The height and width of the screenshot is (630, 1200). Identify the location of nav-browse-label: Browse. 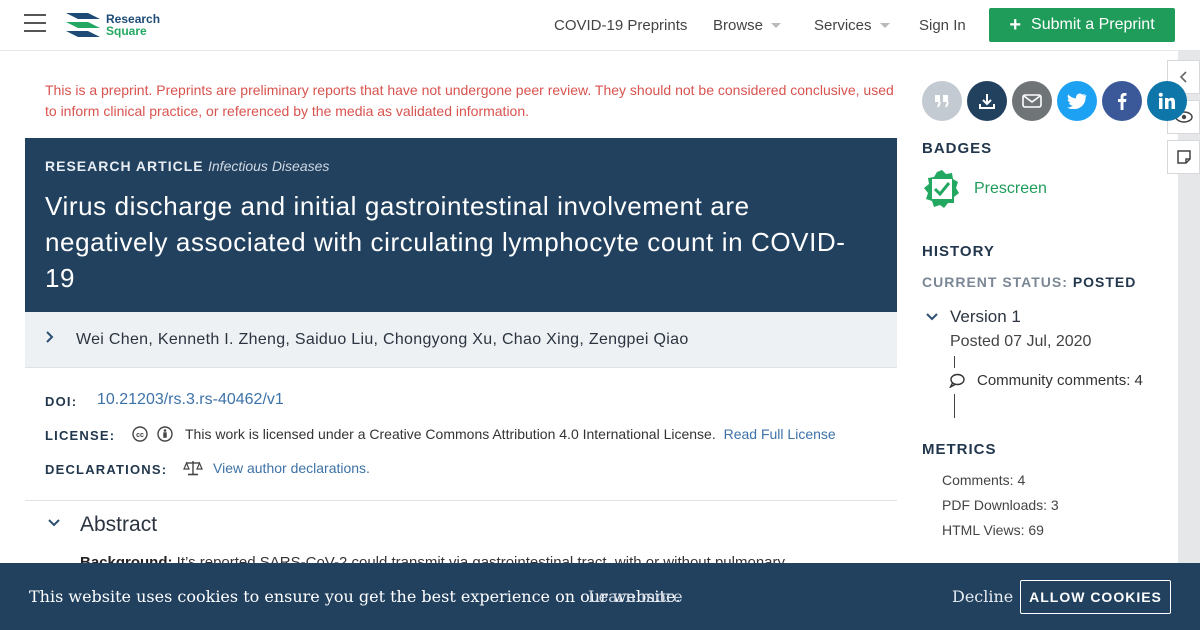
(738, 25).